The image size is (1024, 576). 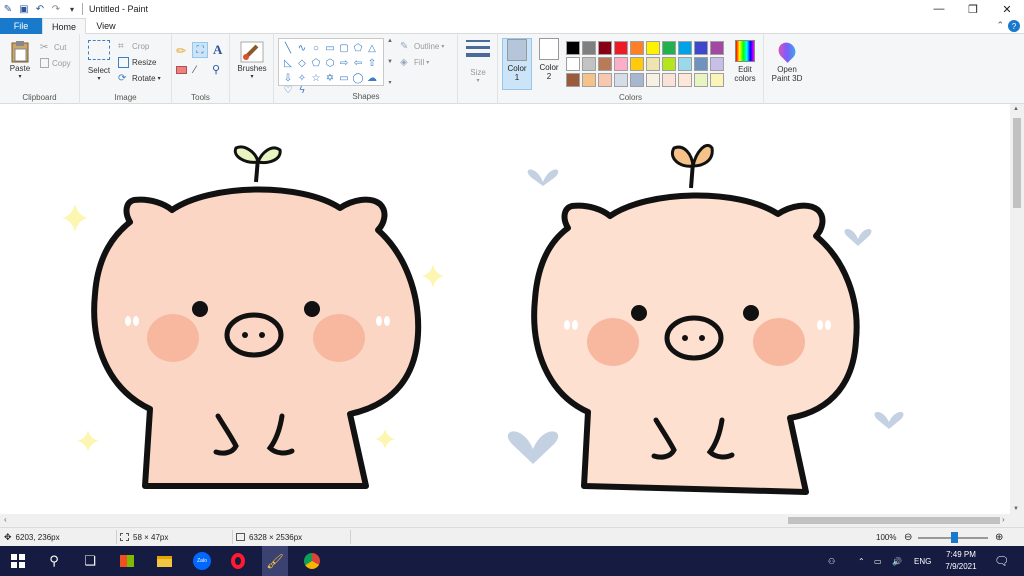 I want to click on crop-button: ⌗ Crop, so click(x=133, y=46).